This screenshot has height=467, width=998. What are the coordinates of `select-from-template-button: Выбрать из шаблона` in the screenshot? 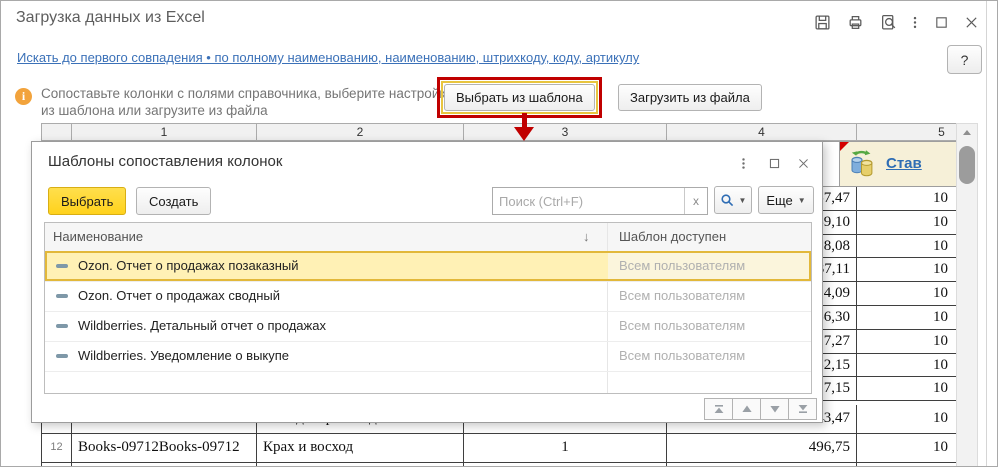 It's located at (519, 97).